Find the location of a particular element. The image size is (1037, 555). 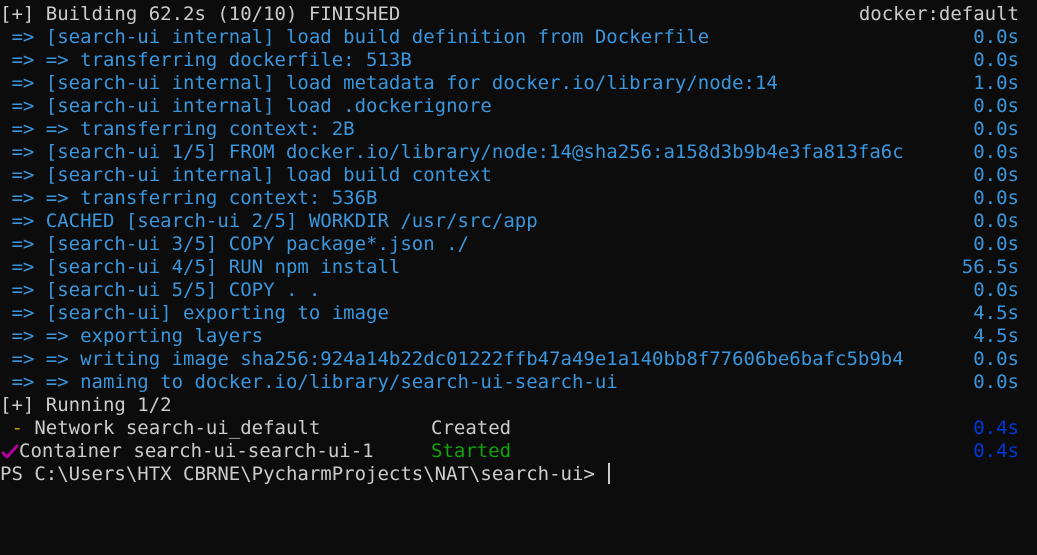

build-step: => [search-ui 4/5] RUN npm install 56.5s is located at coordinates (518, 267).